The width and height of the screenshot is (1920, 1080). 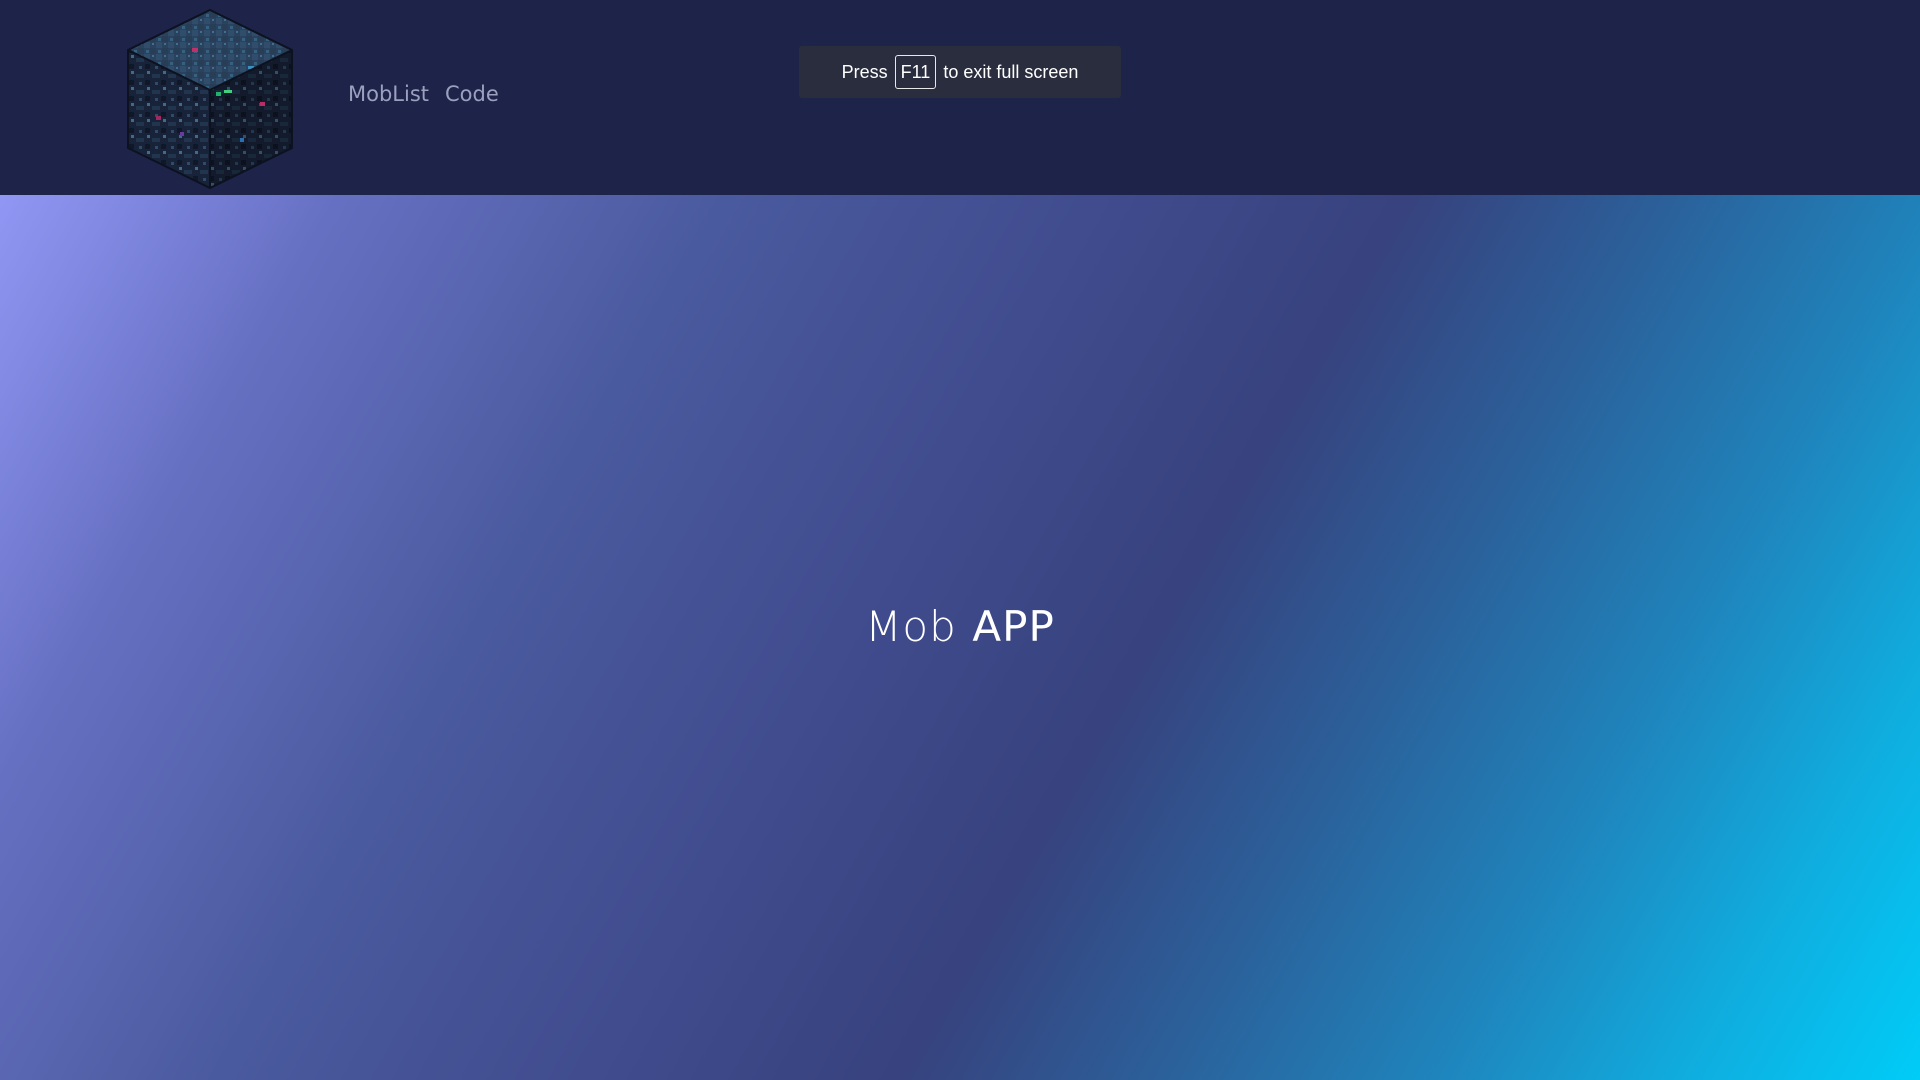 What do you see at coordinates (472, 94) in the screenshot?
I see `nav-link-code: Code` at bounding box center [472, 94].